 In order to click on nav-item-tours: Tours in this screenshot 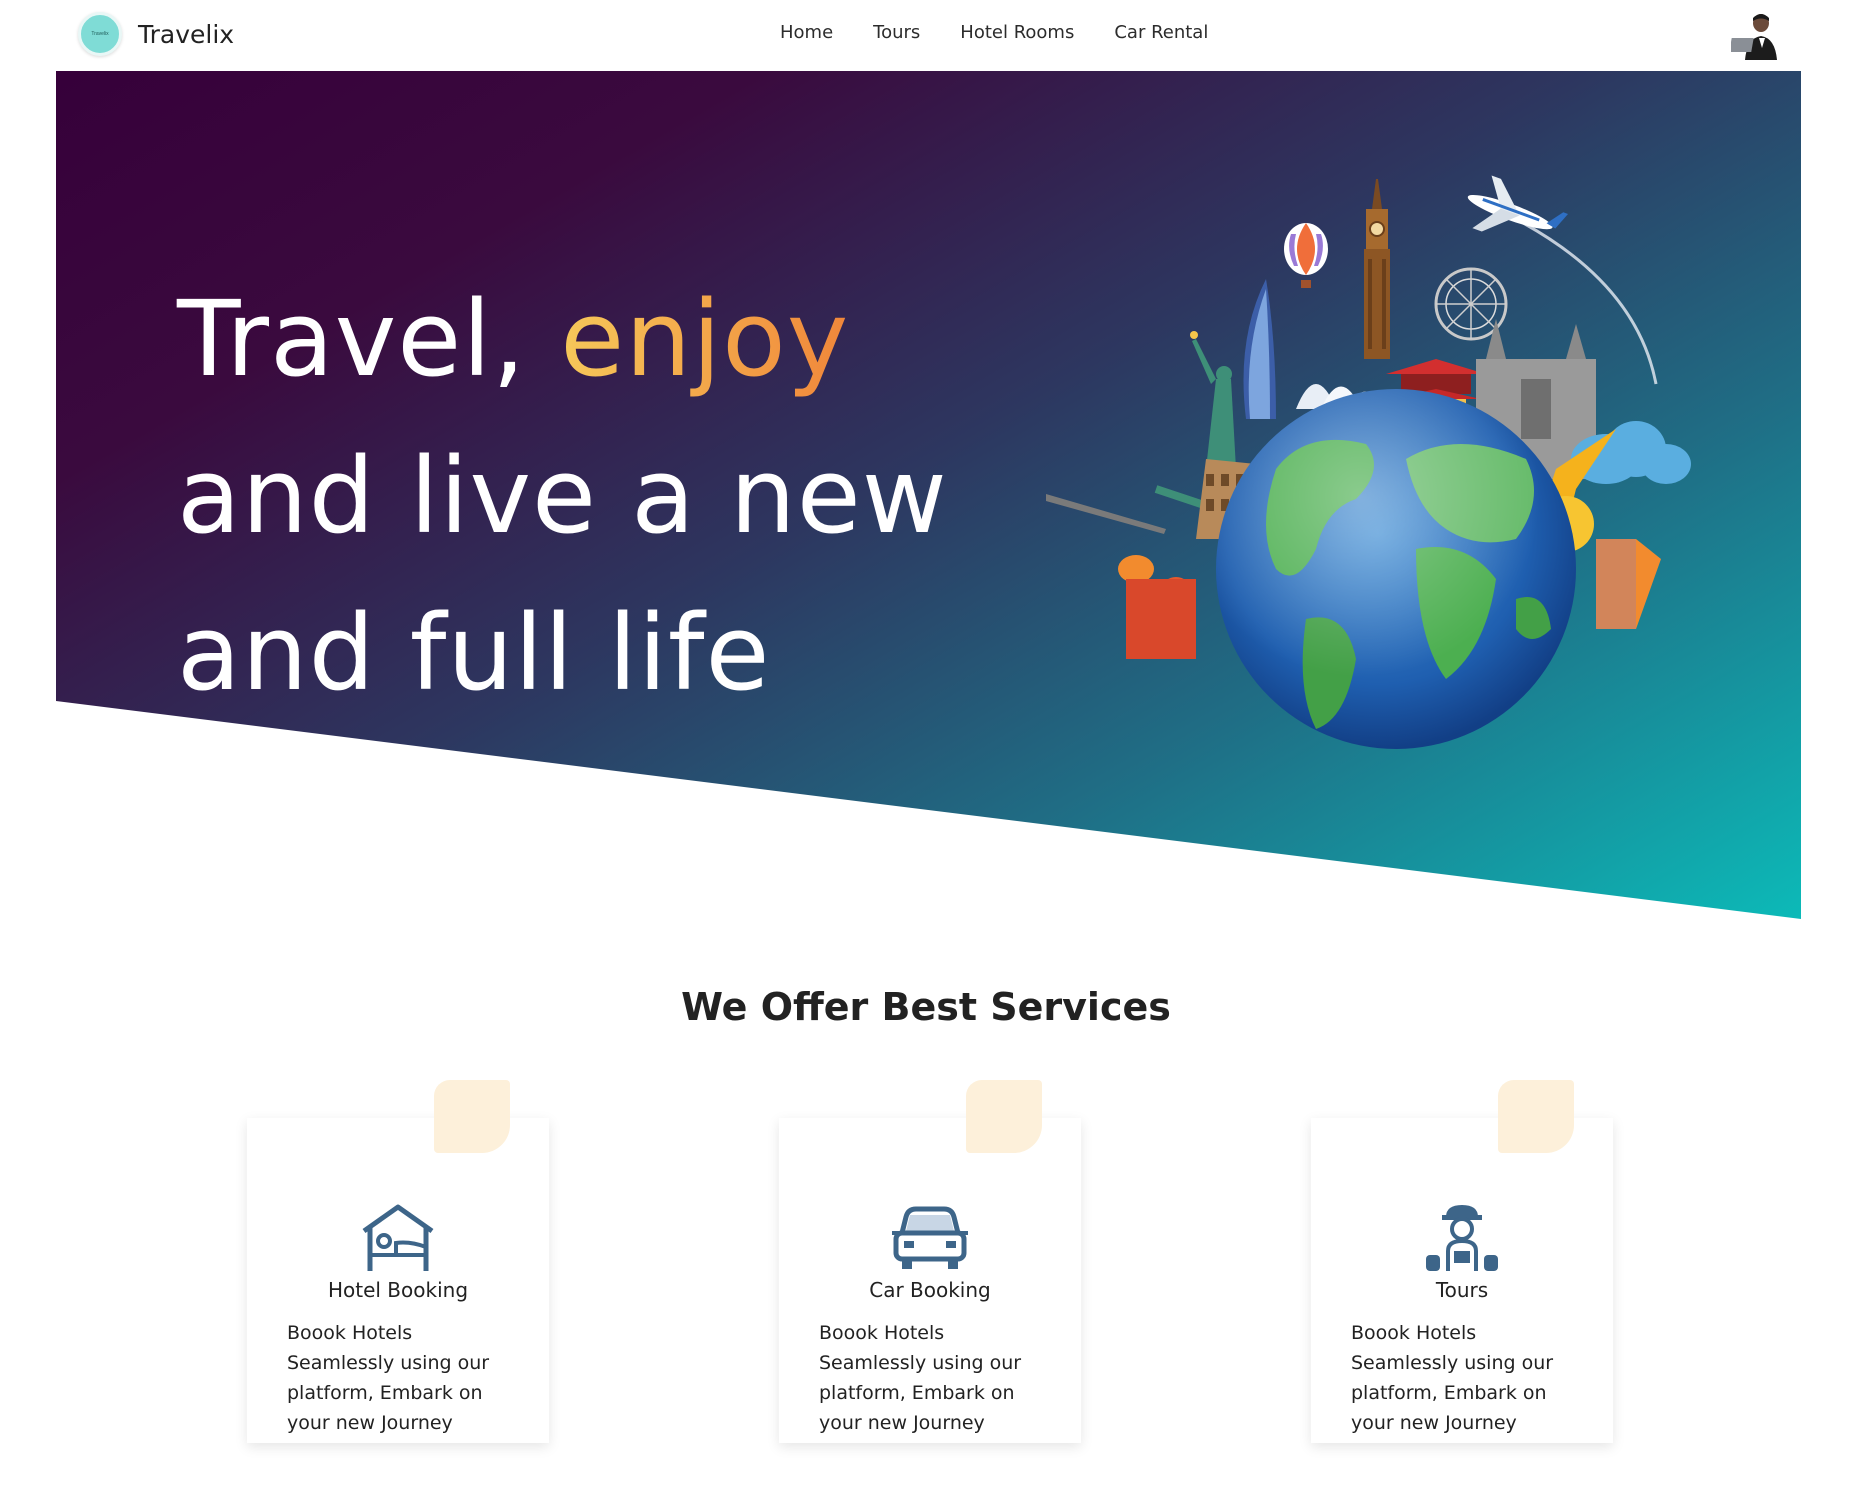, I will do `click(896, 32)`.